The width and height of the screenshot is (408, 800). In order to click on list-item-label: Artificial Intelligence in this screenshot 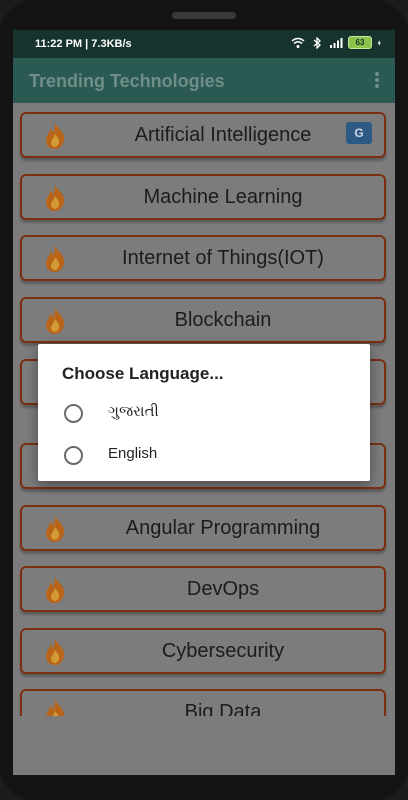, I will do `click(223, 135)`.